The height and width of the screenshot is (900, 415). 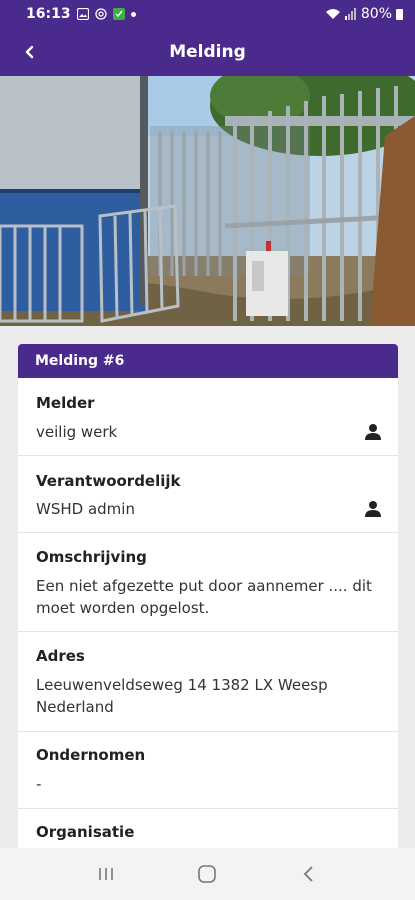 I want to click on field-ondernomen: Ondernomen -, so click(x=208, y=770).